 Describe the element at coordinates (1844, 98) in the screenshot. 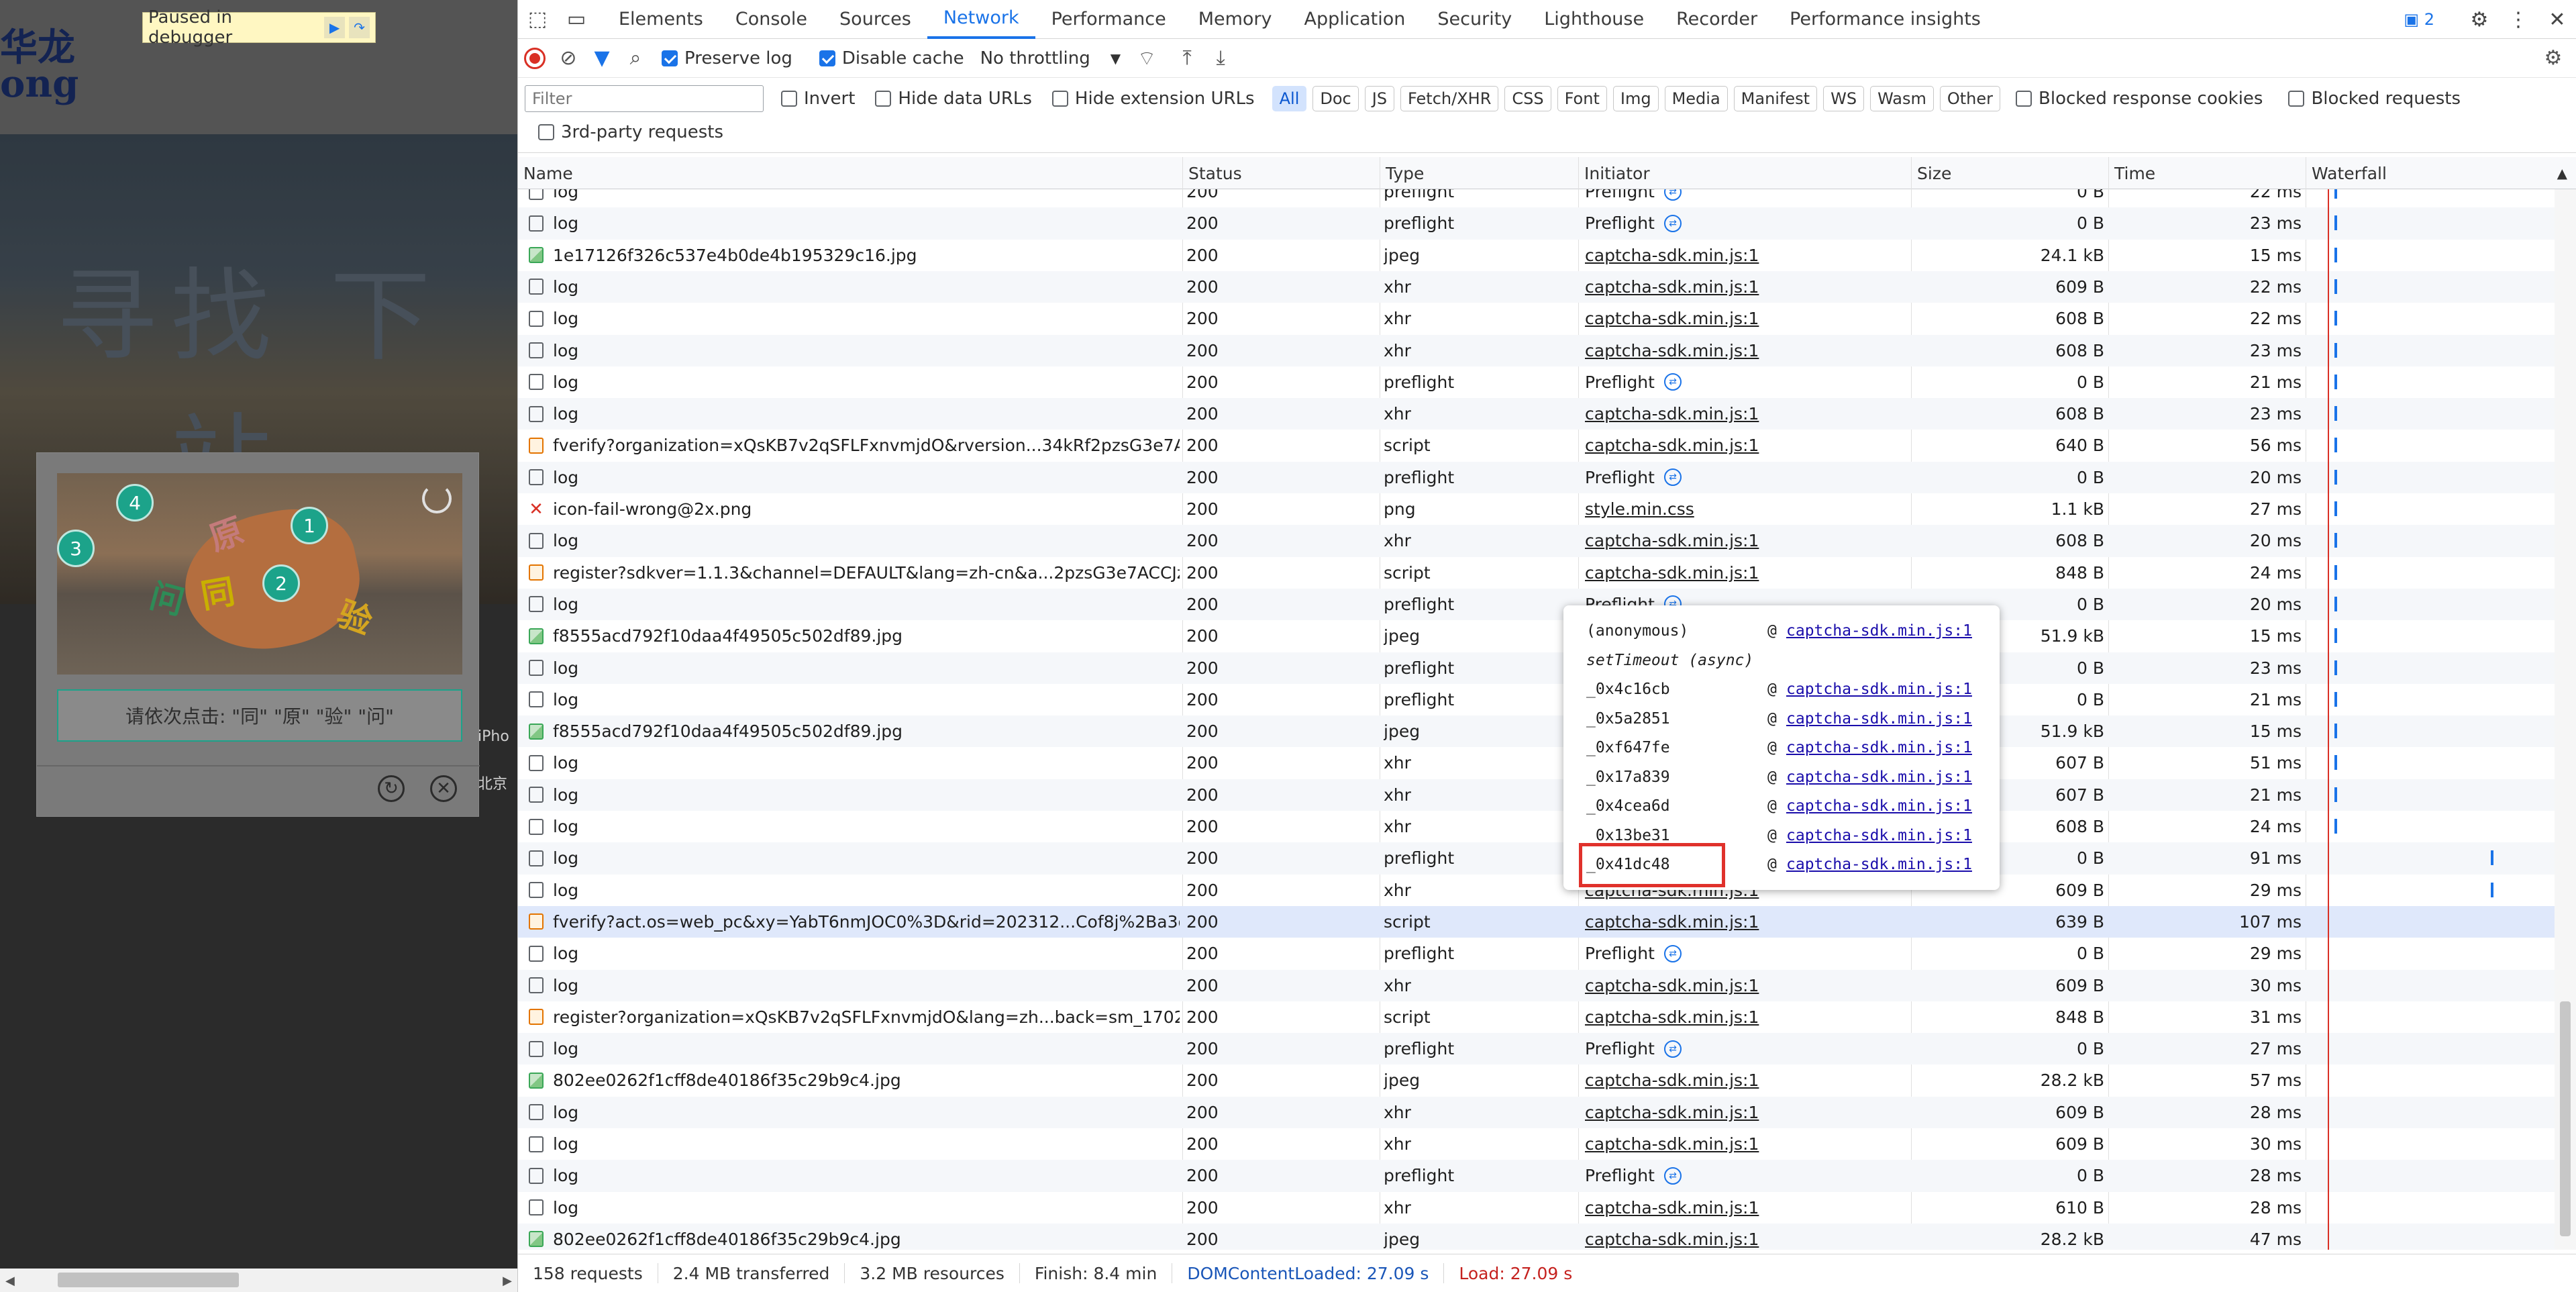

I see `filter-type-ws: WS` at that location.